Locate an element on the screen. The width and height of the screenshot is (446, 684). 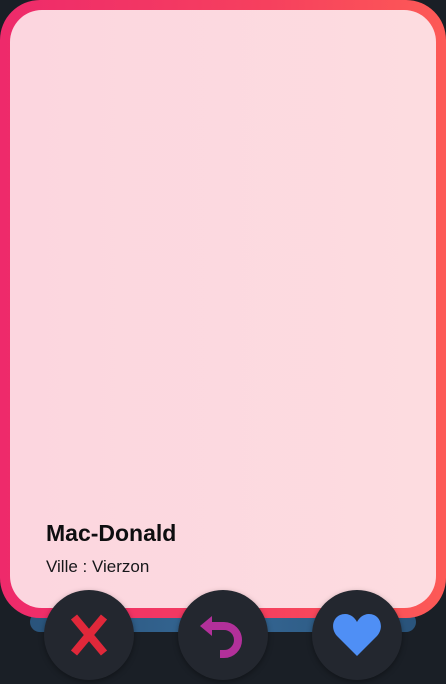
undo-icon is located at coordinates (221, 637).